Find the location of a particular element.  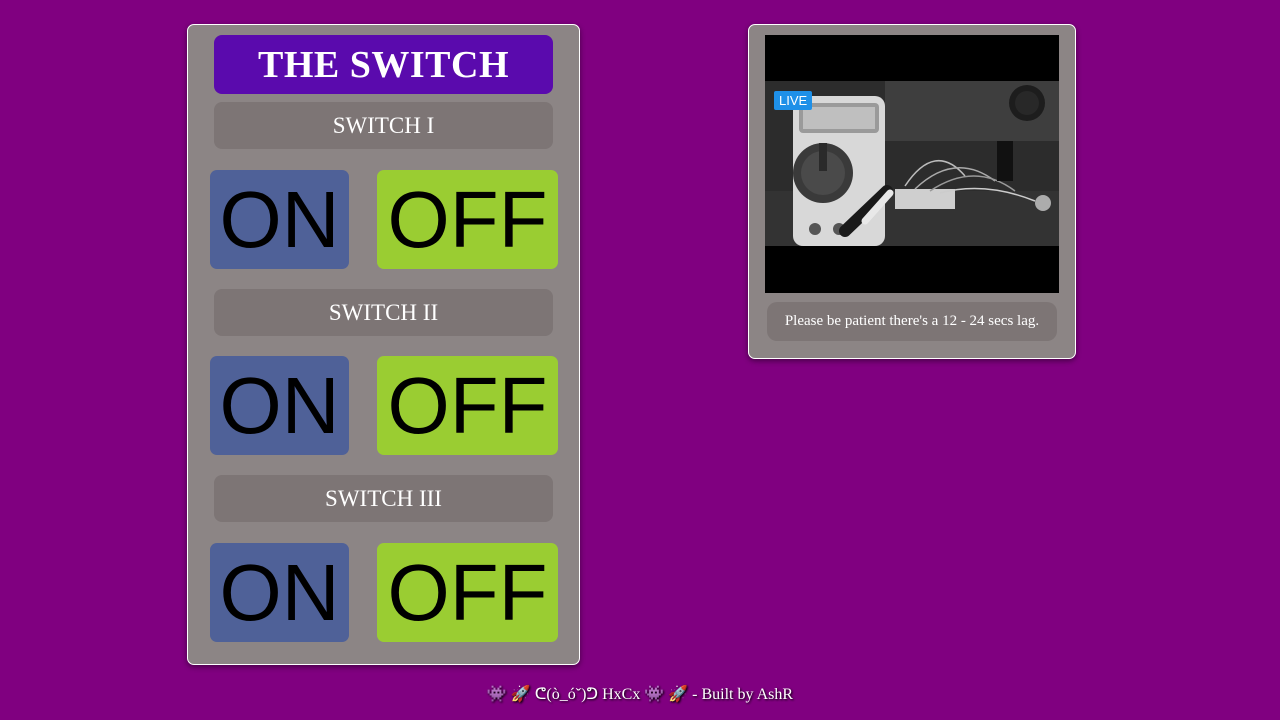

switch-1-off-button: OFF is located at coordinates (467, 219).